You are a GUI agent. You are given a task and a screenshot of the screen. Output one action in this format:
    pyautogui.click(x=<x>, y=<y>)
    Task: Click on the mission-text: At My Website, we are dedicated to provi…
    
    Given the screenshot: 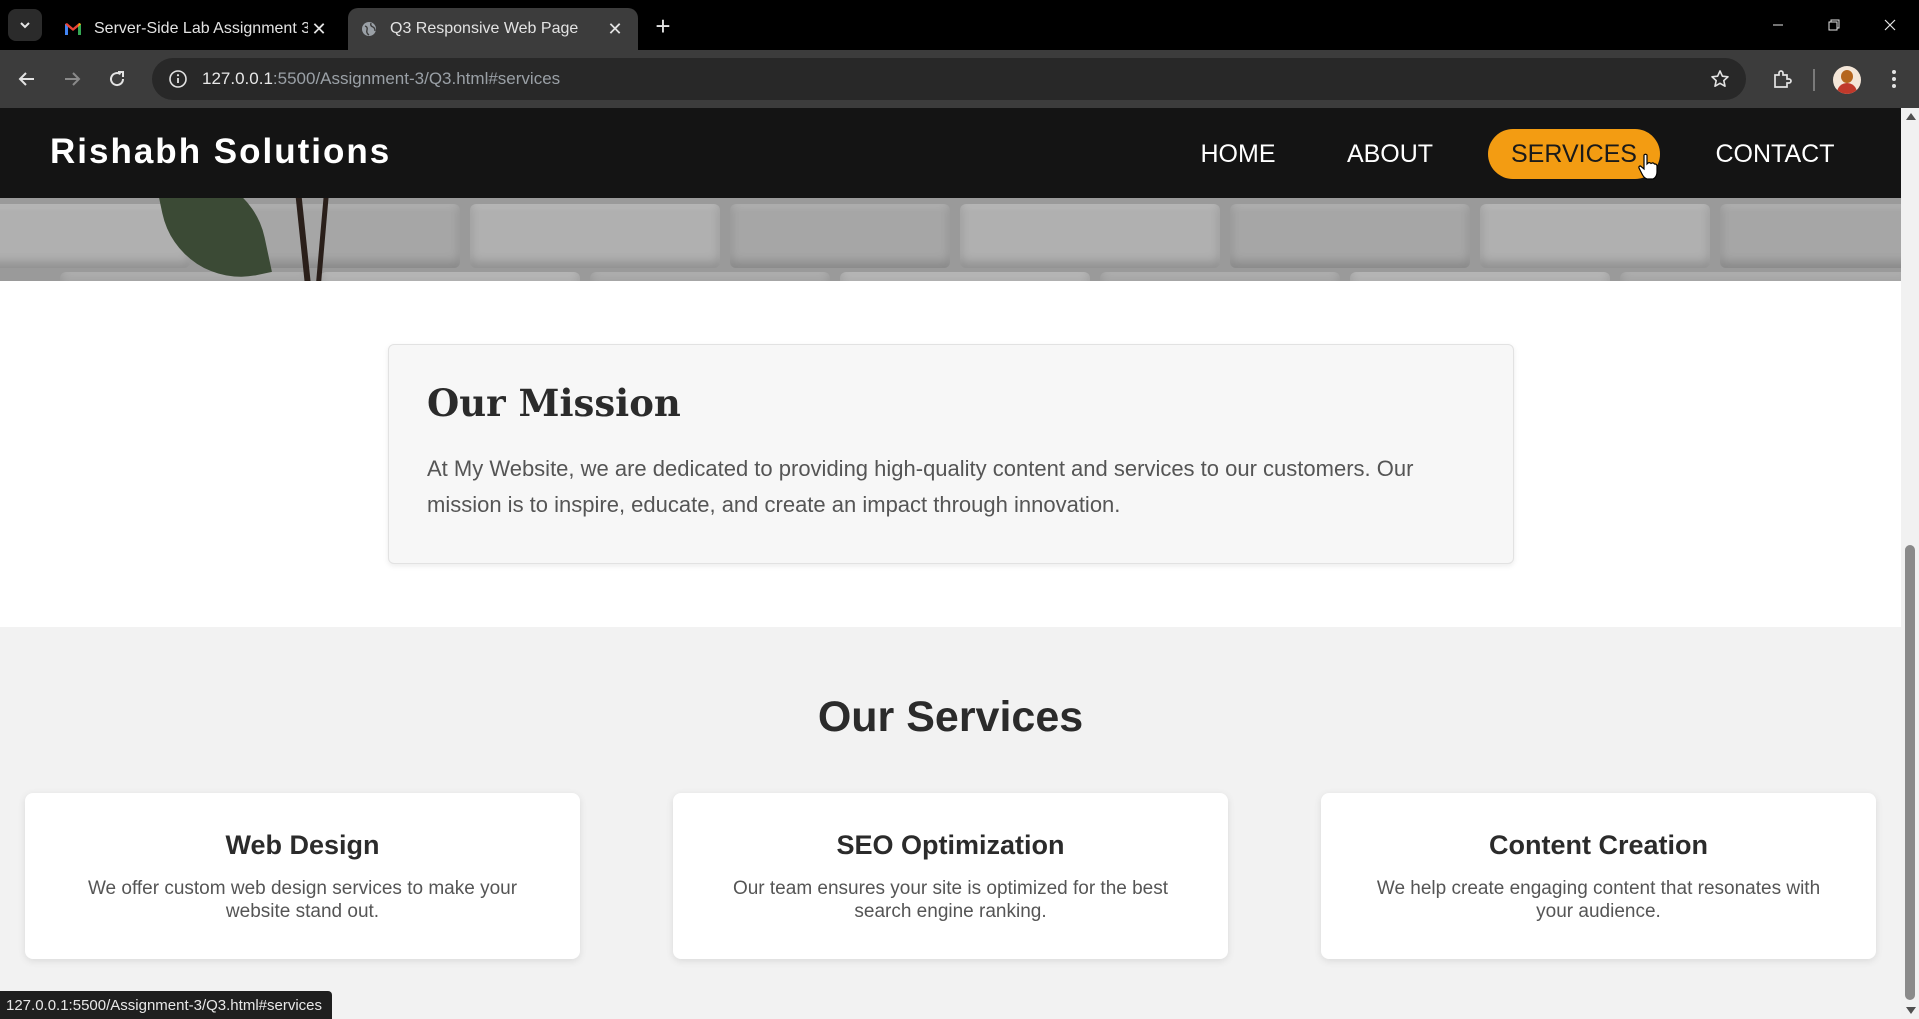 What is the action you would take?
    pyautogui.click(x=920, y=486)
    